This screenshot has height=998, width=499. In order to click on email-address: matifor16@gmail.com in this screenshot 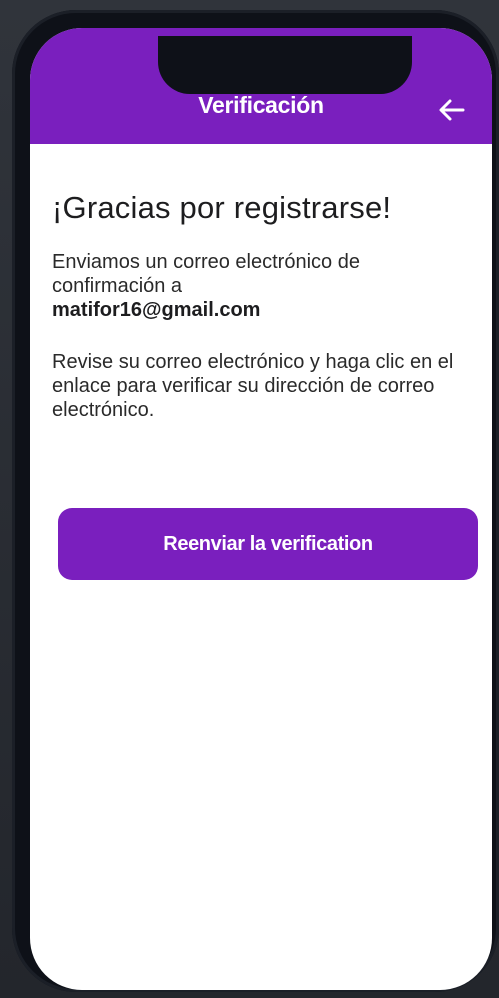, I will do `click(156, 310)`.